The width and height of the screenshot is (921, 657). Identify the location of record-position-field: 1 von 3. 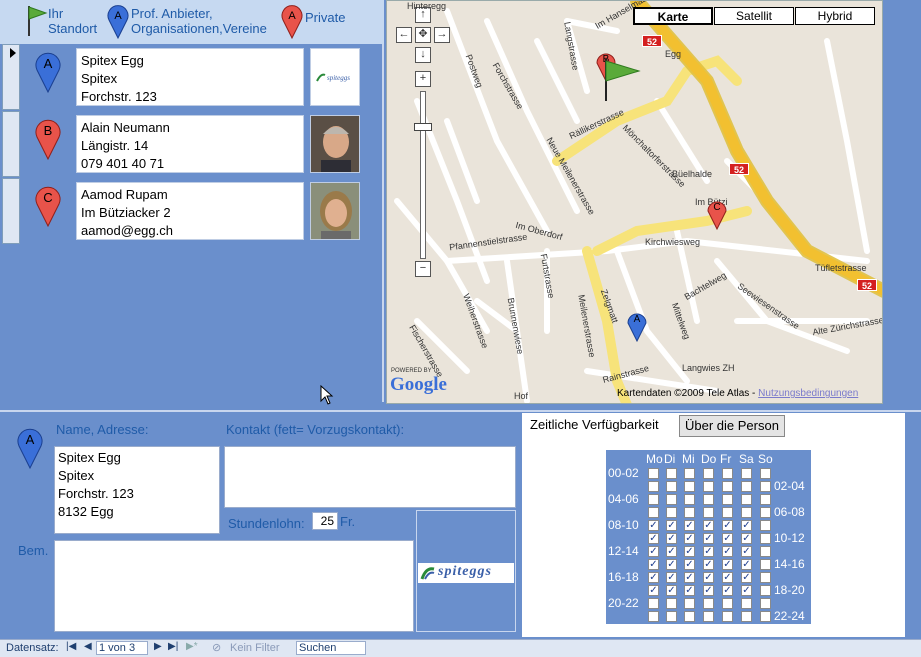
(122, 648).